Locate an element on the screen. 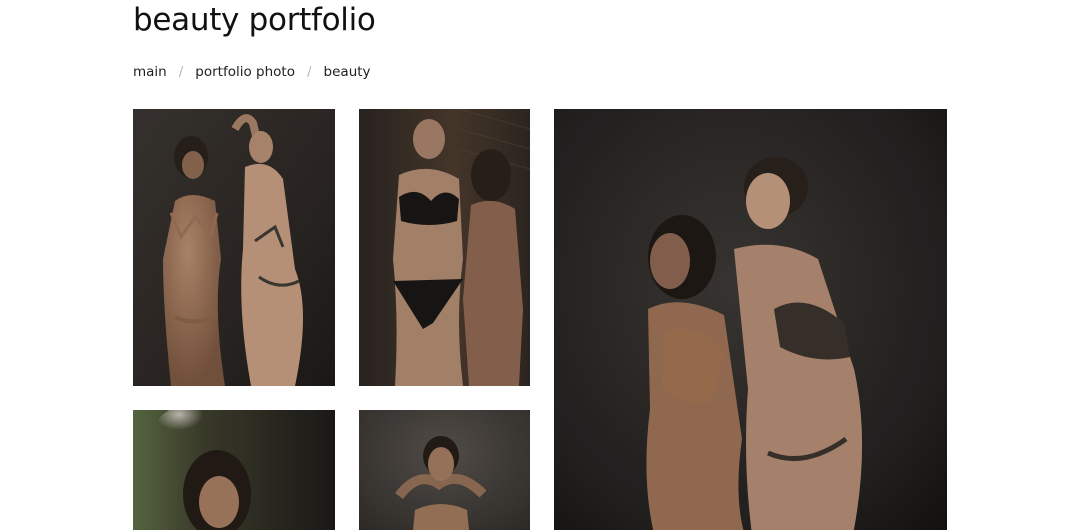 The width and height of the screenshot is (1080, 530). page-title: beauty portfolio is located at coordinates (254, 20).